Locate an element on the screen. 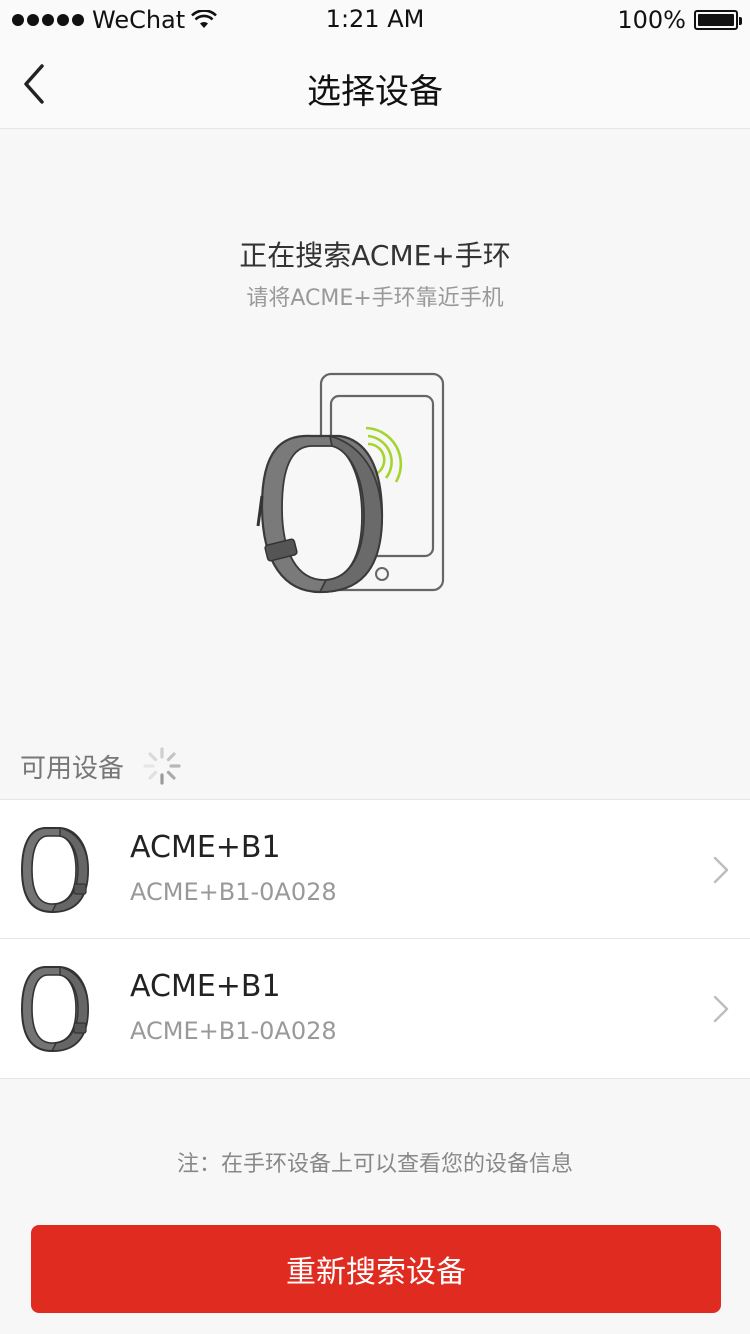  available-devices-header: 可用设备 is located at coordinates (101, 766).